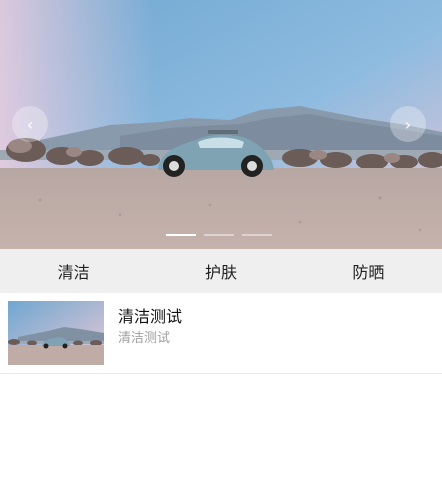  I want to click on tab-sunscreen: 防晒, so click(368, 271).